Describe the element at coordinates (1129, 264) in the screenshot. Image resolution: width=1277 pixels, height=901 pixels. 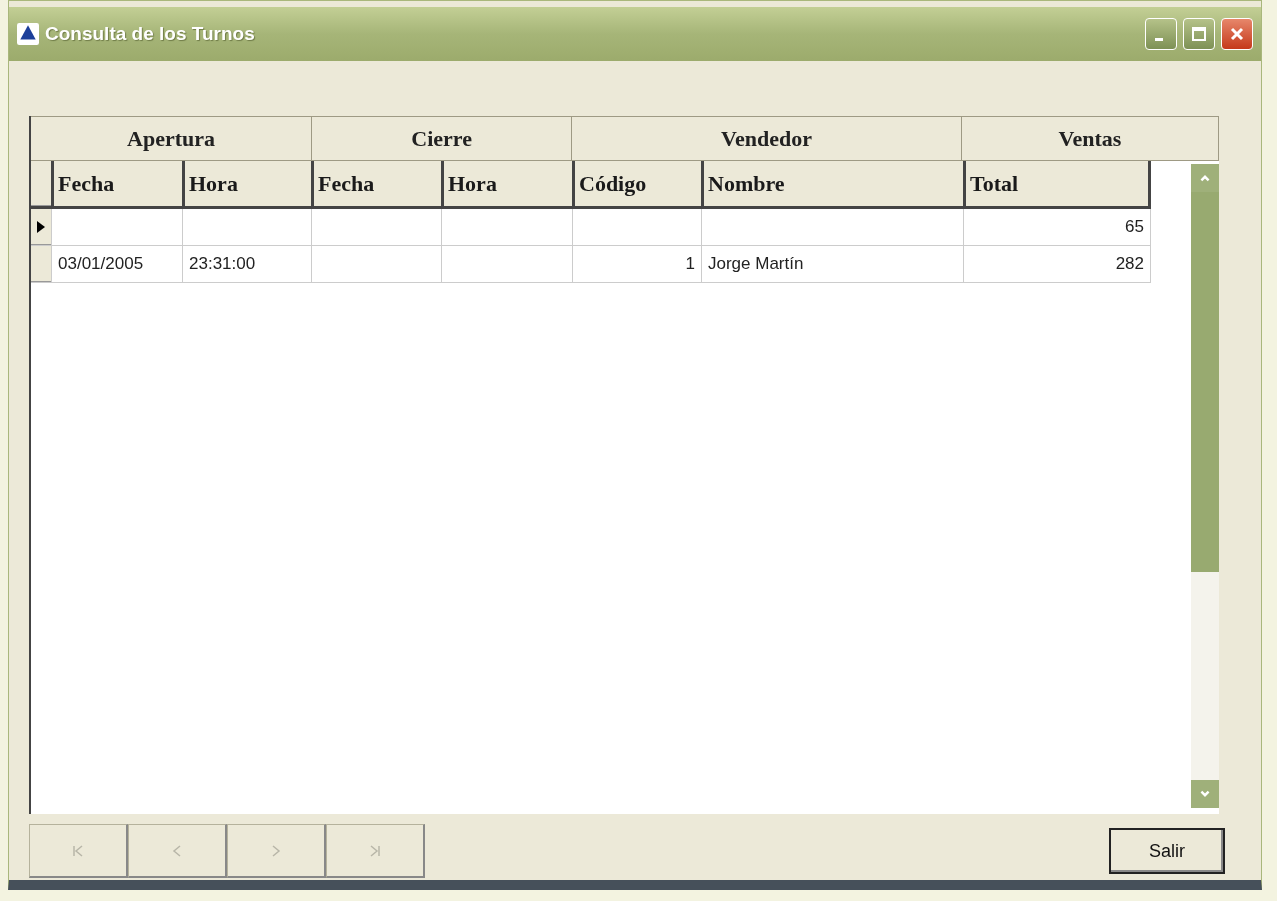
I see `table-cell: 282` at that location.